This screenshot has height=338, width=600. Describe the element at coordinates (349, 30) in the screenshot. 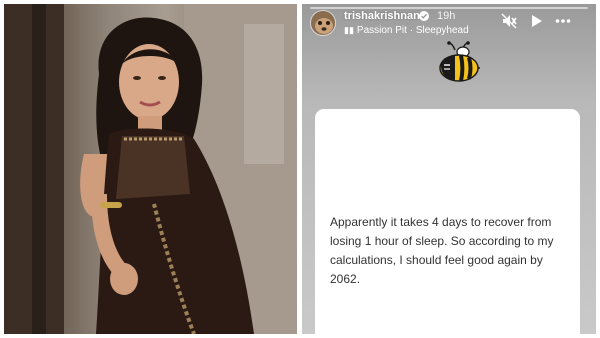

I see `music-bars-icon: ▮▮` at that location.